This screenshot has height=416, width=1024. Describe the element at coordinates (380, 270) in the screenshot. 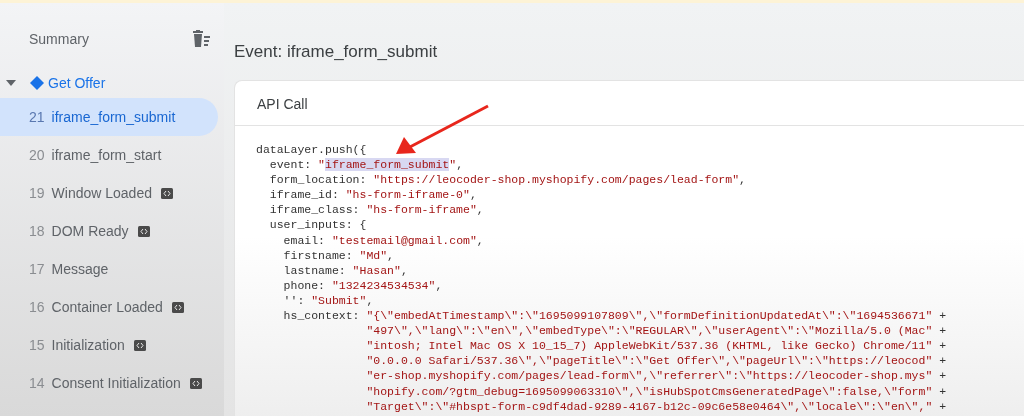

I see `code-value: "Hasan",` at that location.